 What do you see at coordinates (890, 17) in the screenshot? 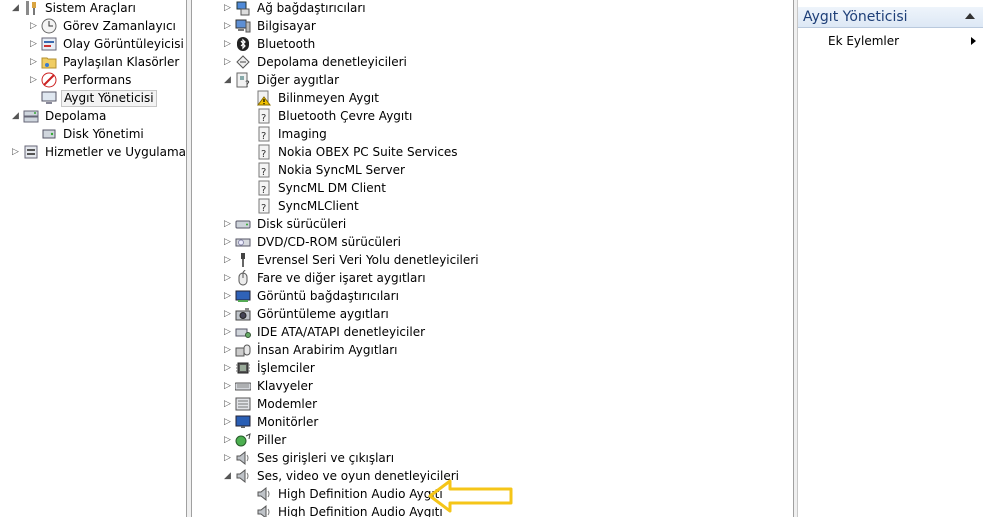
I see `actions-header: Aygıt Yöneticisi` at bounding box center [890, 17].